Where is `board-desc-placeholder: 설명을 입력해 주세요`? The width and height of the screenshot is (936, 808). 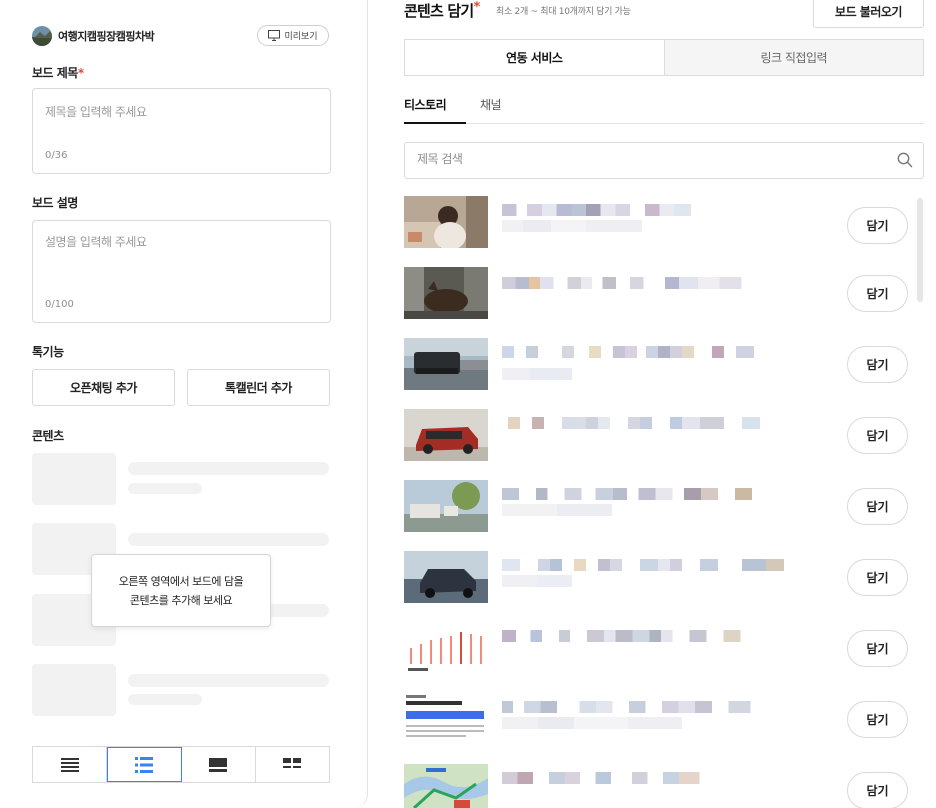
board-desc-placeholder: 설명을 입력해 주세요 is located at coordinates (96, 242).